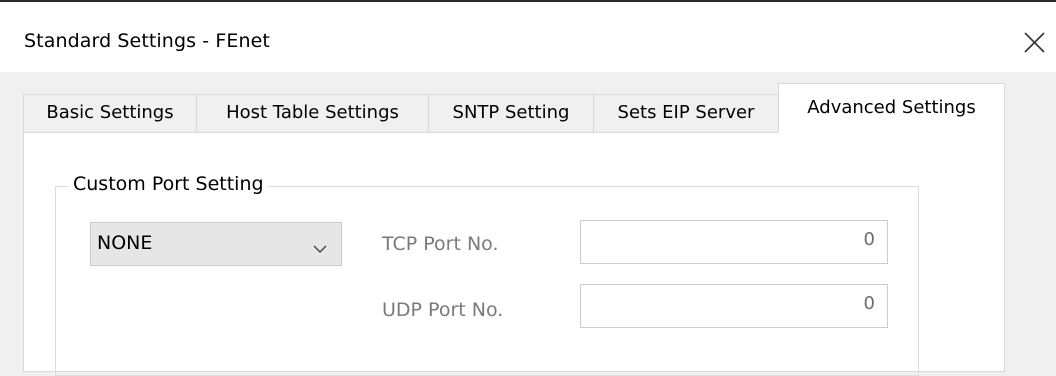  I want to click on tab-host-table-settings: Host Table Settings, so click(312, 113).